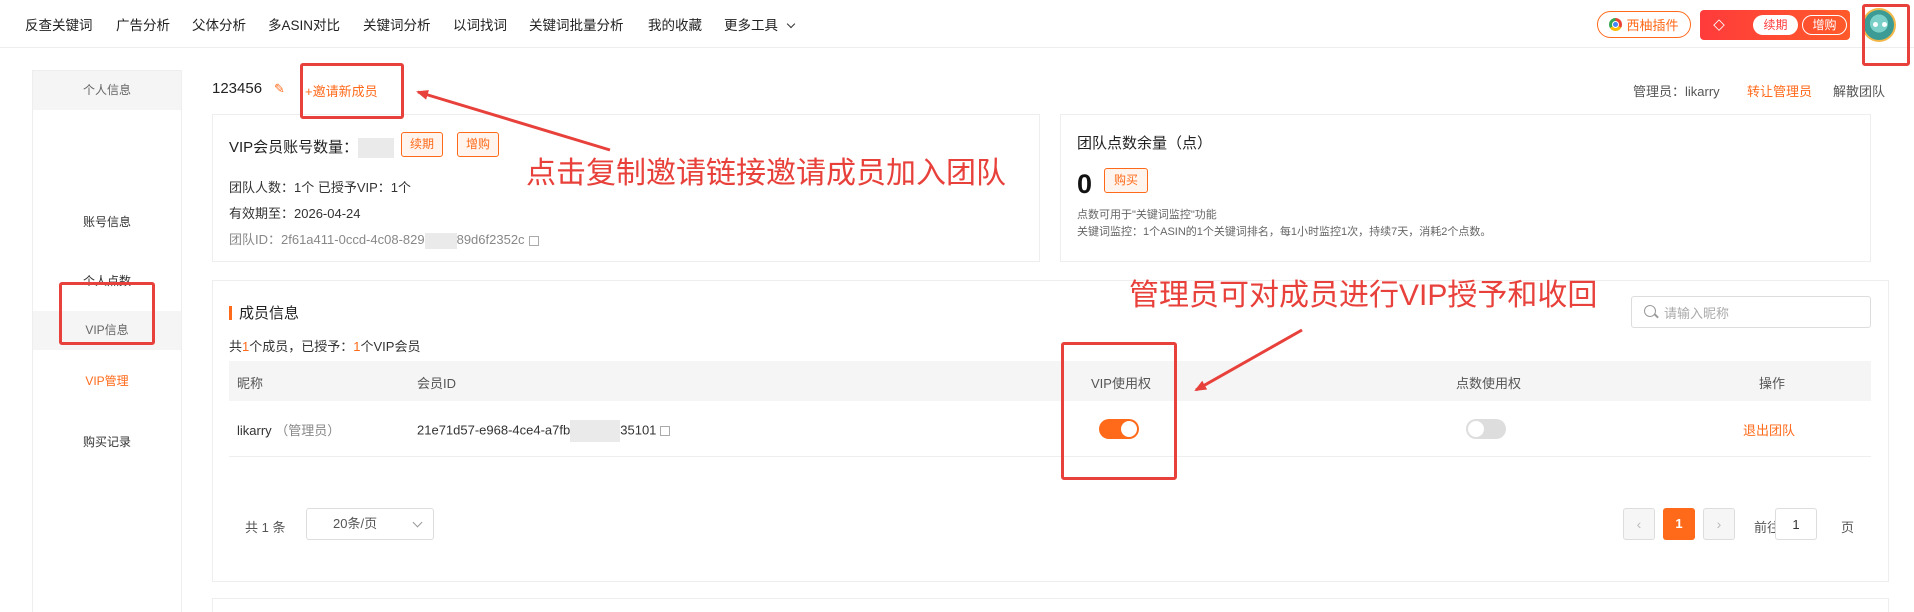  I want to click on arrow-to-invite, so click(513, 121).